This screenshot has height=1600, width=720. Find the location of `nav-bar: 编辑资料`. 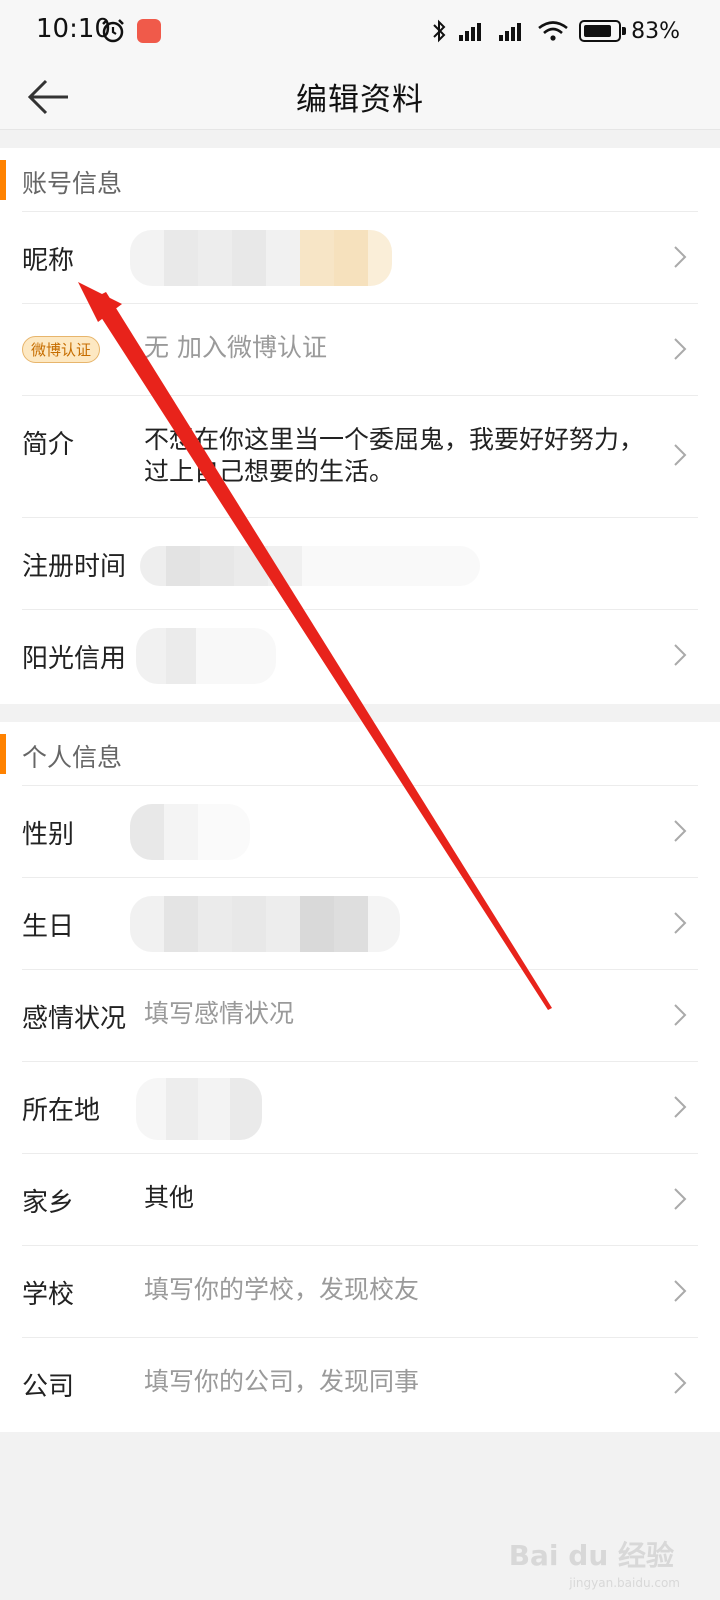

nav-bar: 编辑资料 is located at coordinates (360, 96).